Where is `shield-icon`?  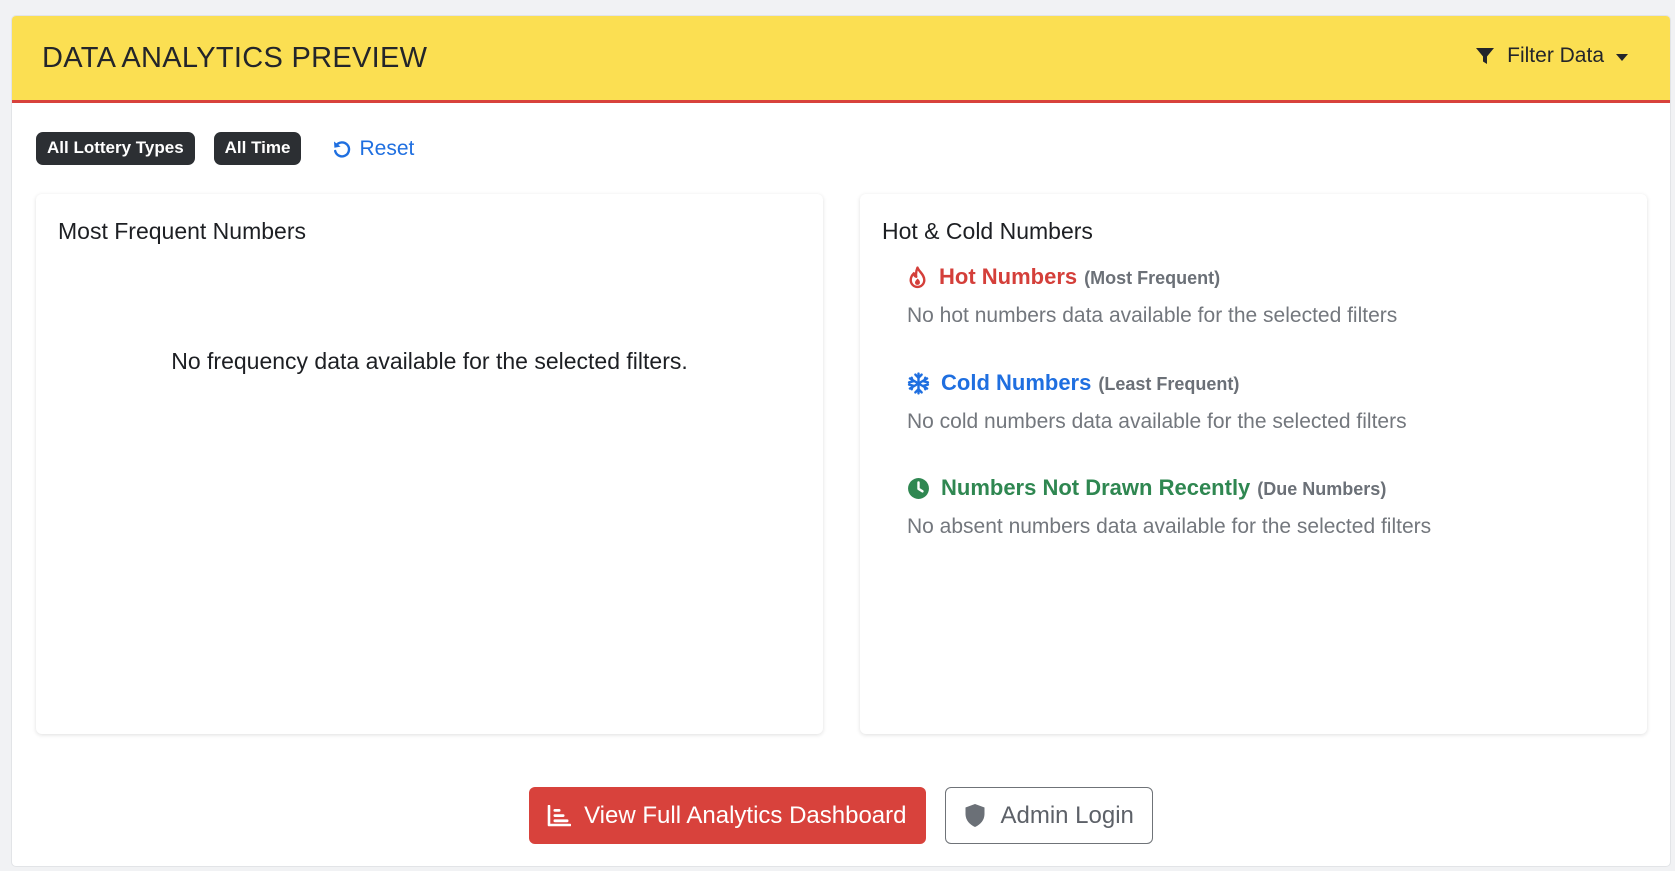 shield-icon is located at coordinates (975, 815).